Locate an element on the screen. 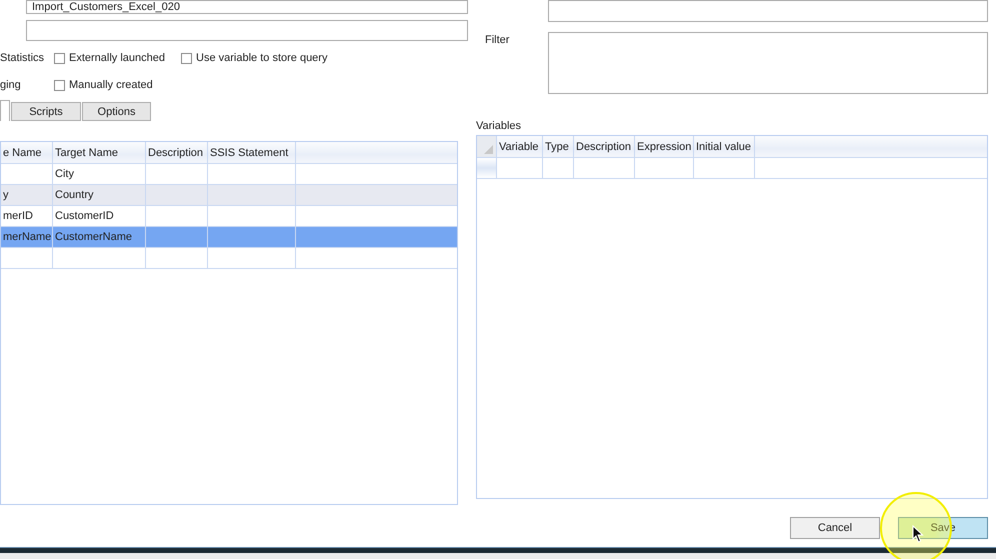 The height and width of the screenshot is (559, 996). filter-field is located at coordinates (768, 63).